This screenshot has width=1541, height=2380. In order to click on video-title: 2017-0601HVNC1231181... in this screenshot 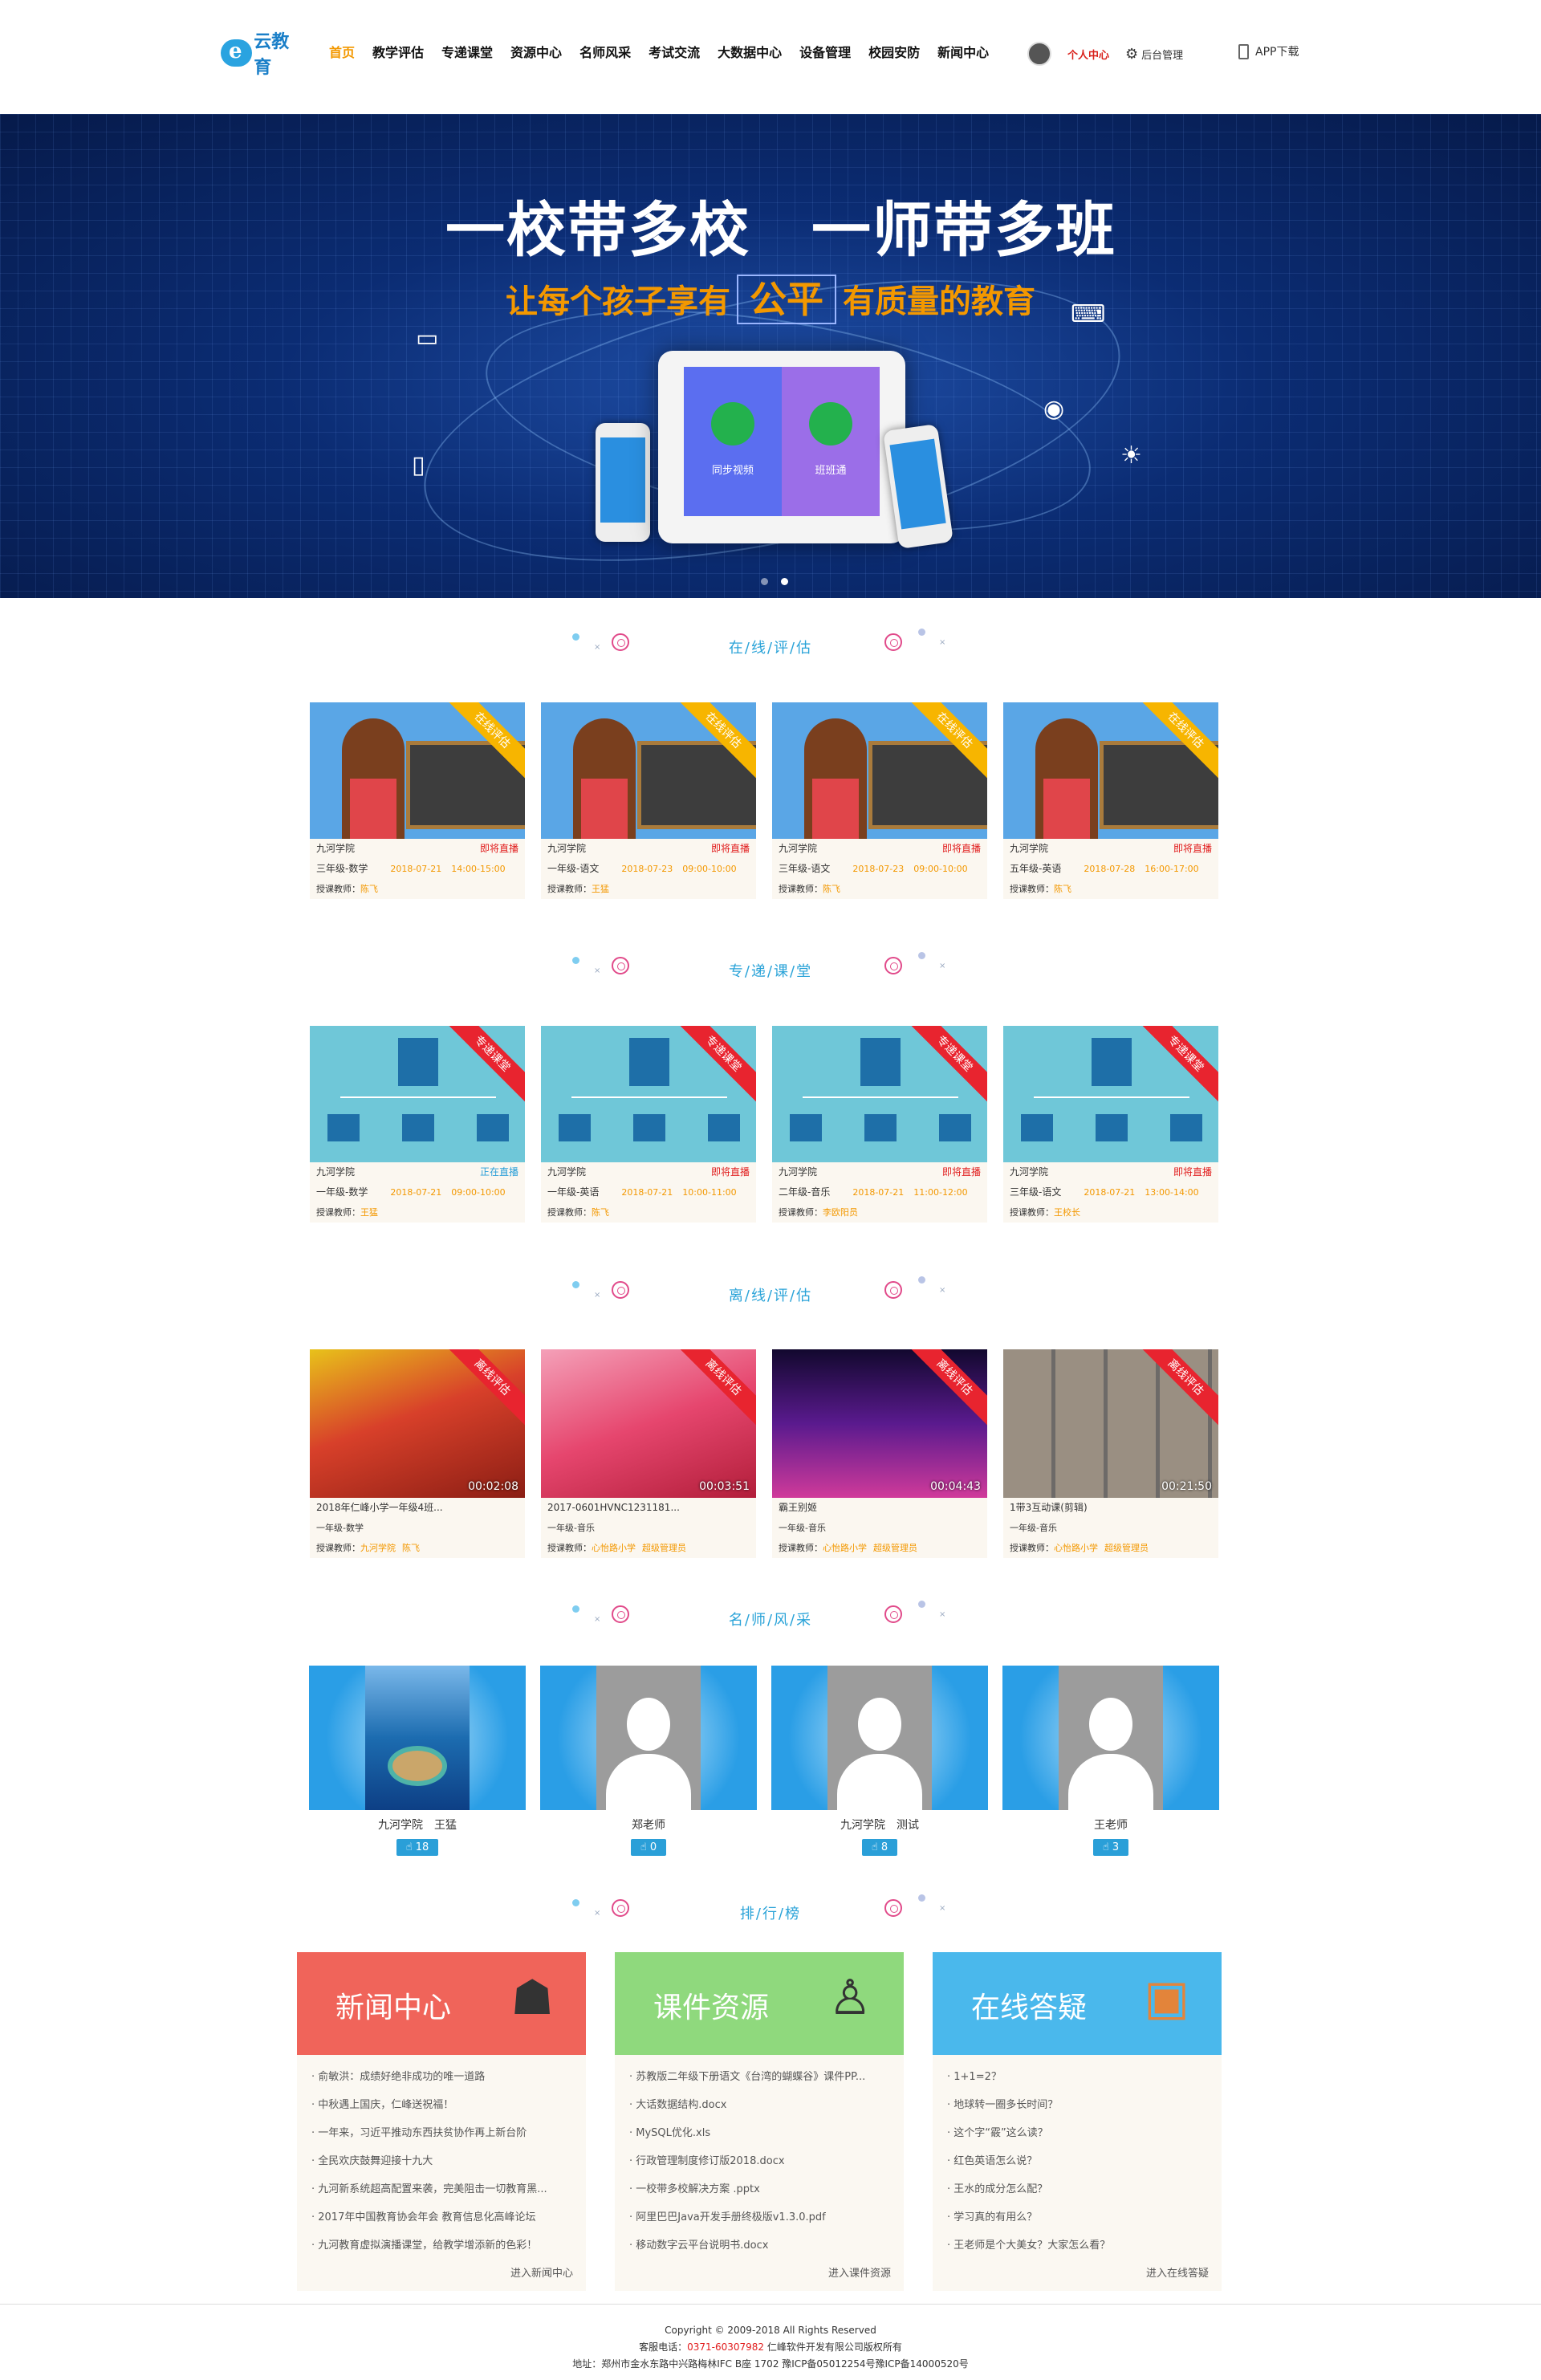, I will do `click(613, 1507)`.